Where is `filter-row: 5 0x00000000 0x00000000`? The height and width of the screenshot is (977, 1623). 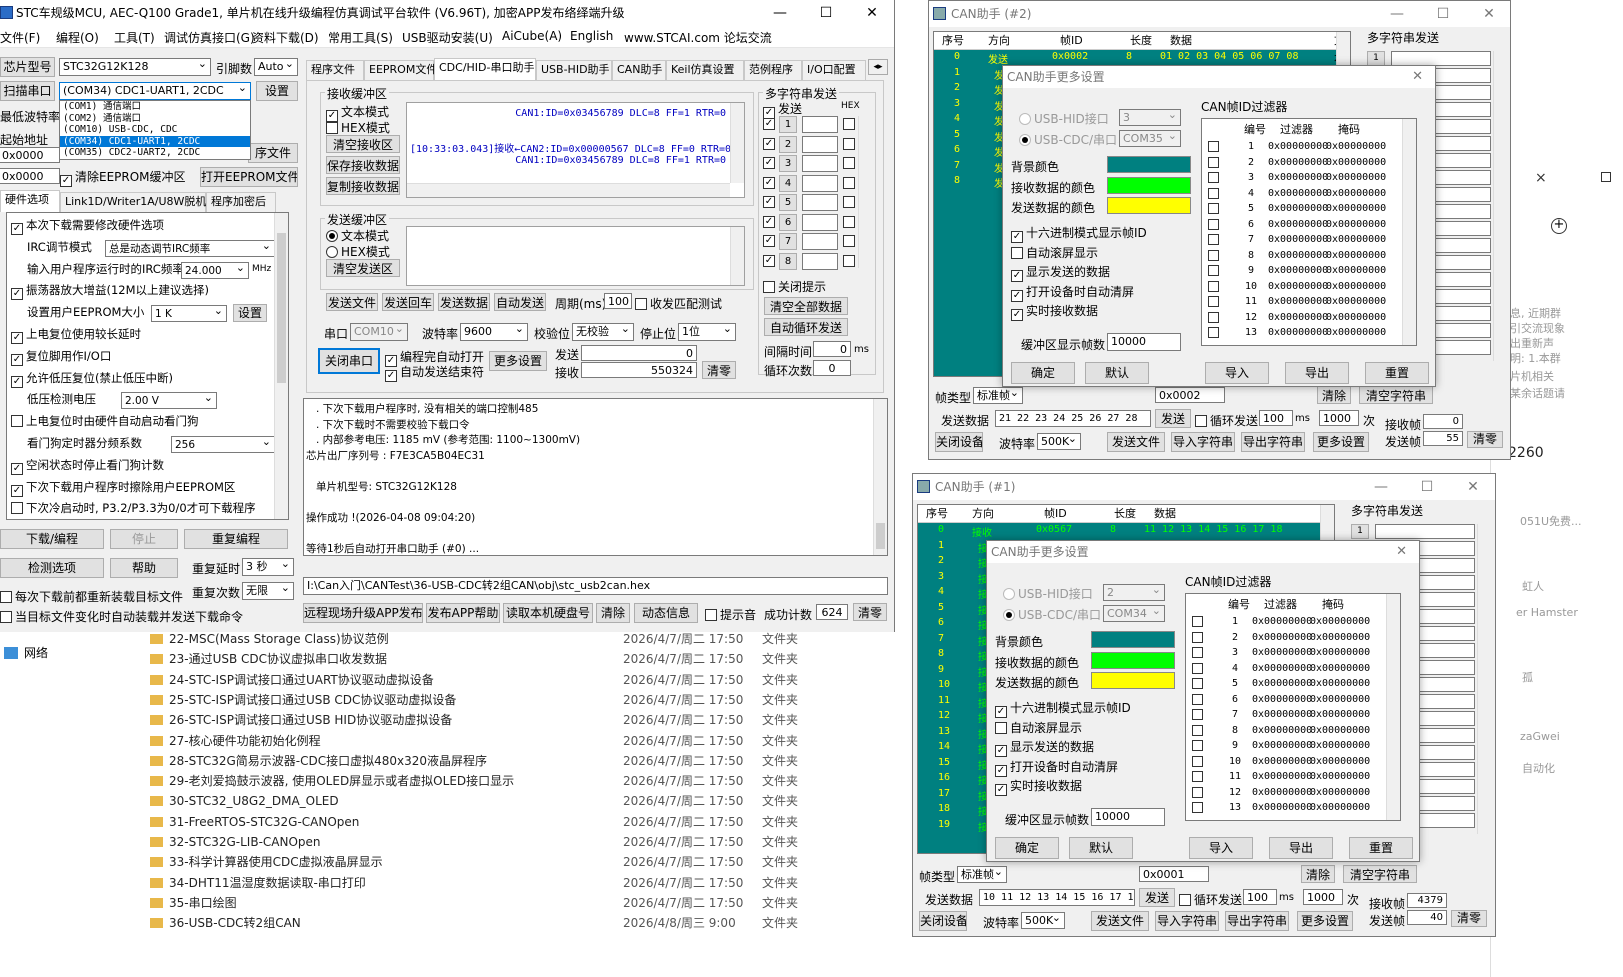
filter-row: 5 0x00000000 0x00000000 is located at coordinates (1309, 209).